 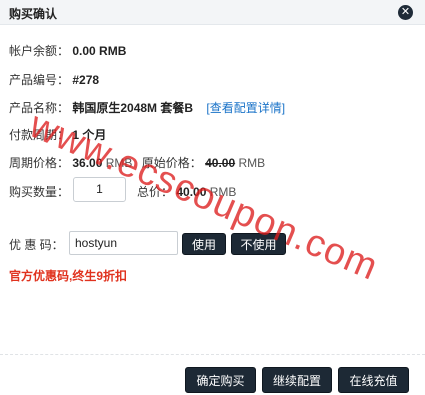 I want to click on orig-price-value: 40.00, so click(x=220, y=163).